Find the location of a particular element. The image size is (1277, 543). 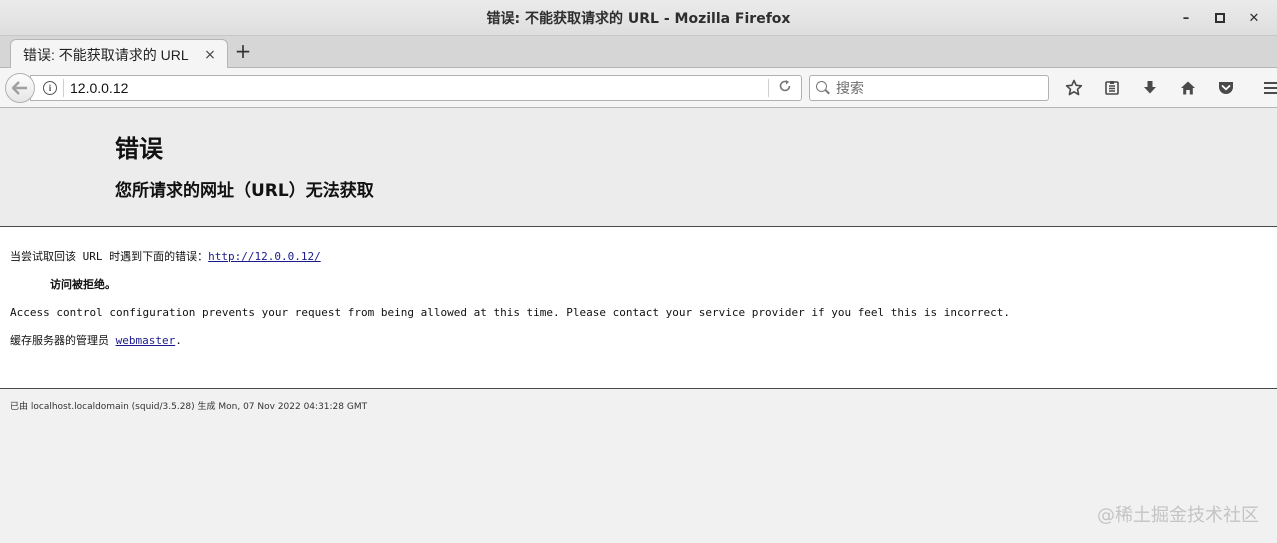

close-window-button: ✕ is located at coordinates (1254, 18).